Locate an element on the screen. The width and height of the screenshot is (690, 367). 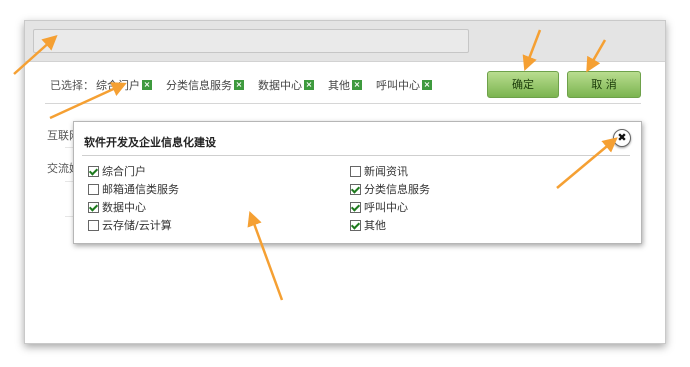
selected-chip: 呼叫中心 × is located at coordinates (404, 85).